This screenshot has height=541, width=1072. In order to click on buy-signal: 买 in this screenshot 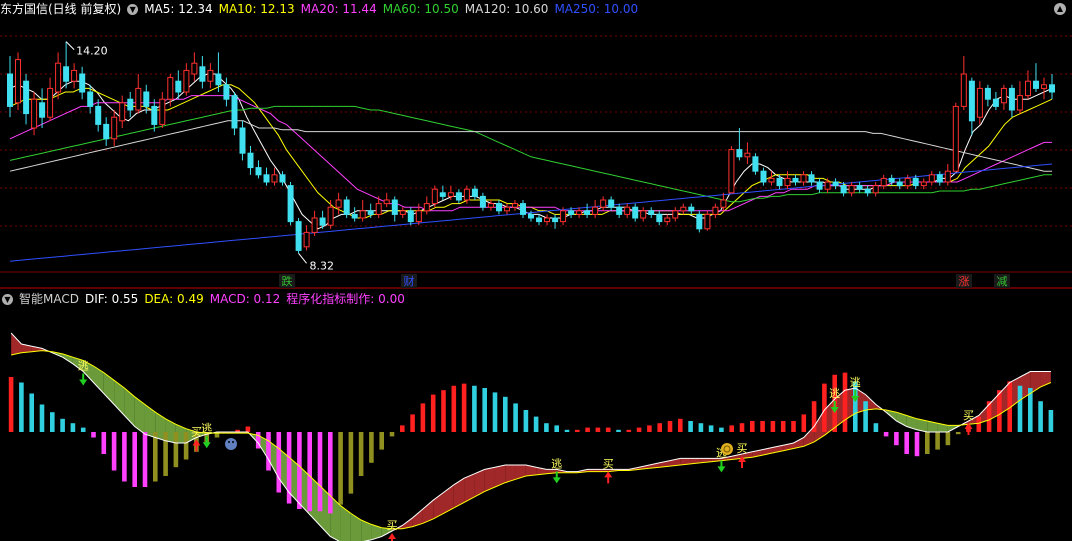, I will do `click(392, 530)`.